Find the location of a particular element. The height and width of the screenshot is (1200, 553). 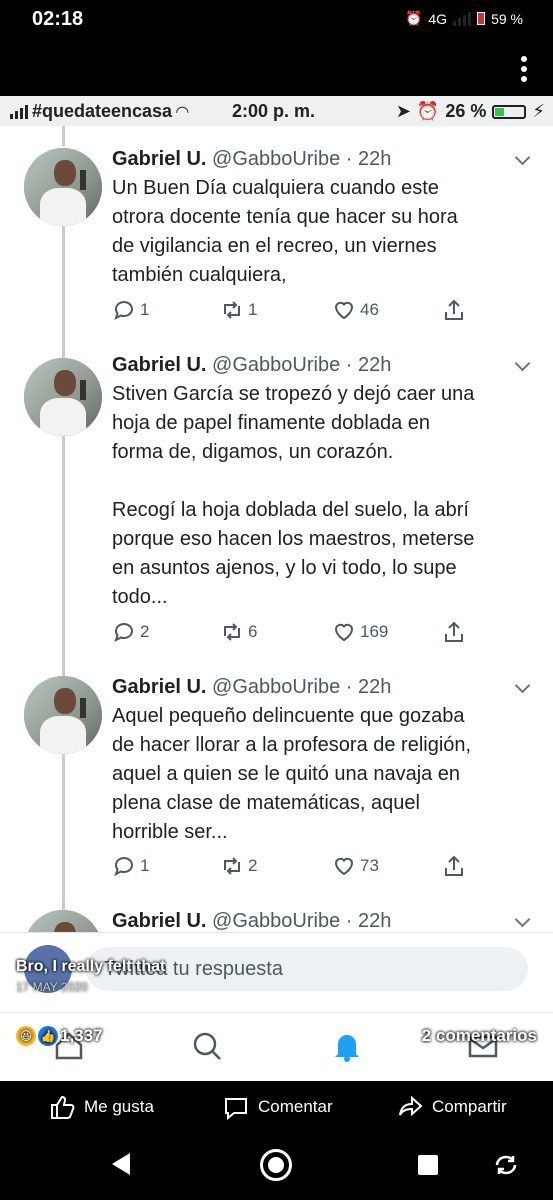

haha-reaction-icon: 😆 is located at coordinates (26, 1036).